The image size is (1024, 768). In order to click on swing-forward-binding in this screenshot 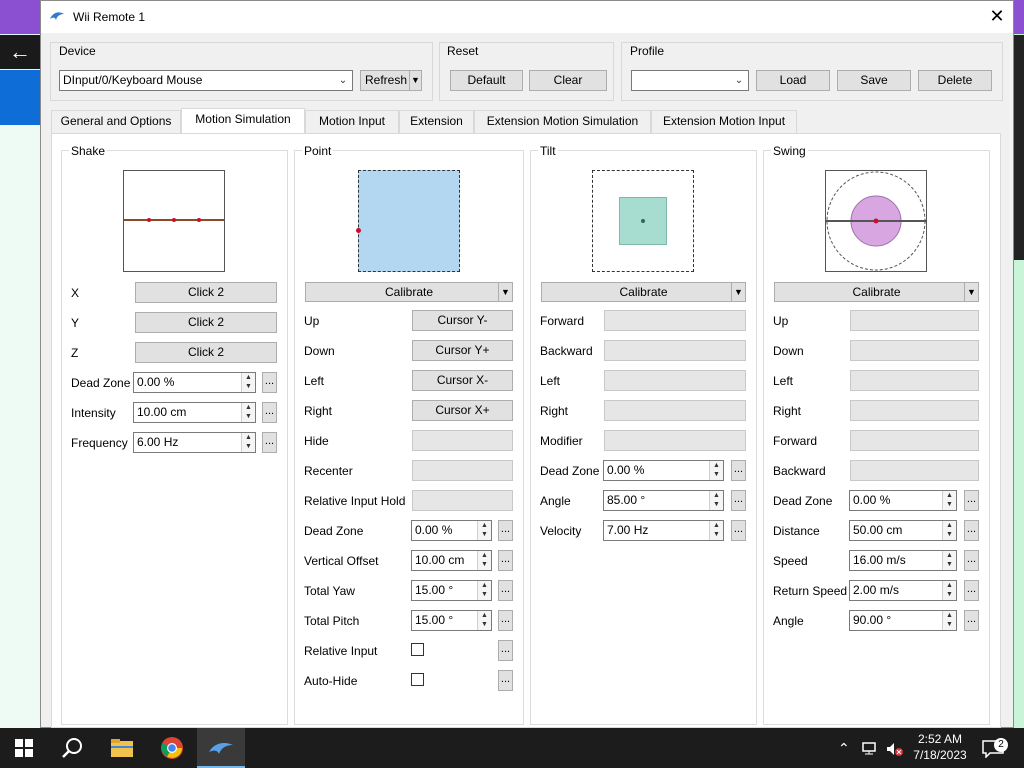, I will do `click(914, 440)`.